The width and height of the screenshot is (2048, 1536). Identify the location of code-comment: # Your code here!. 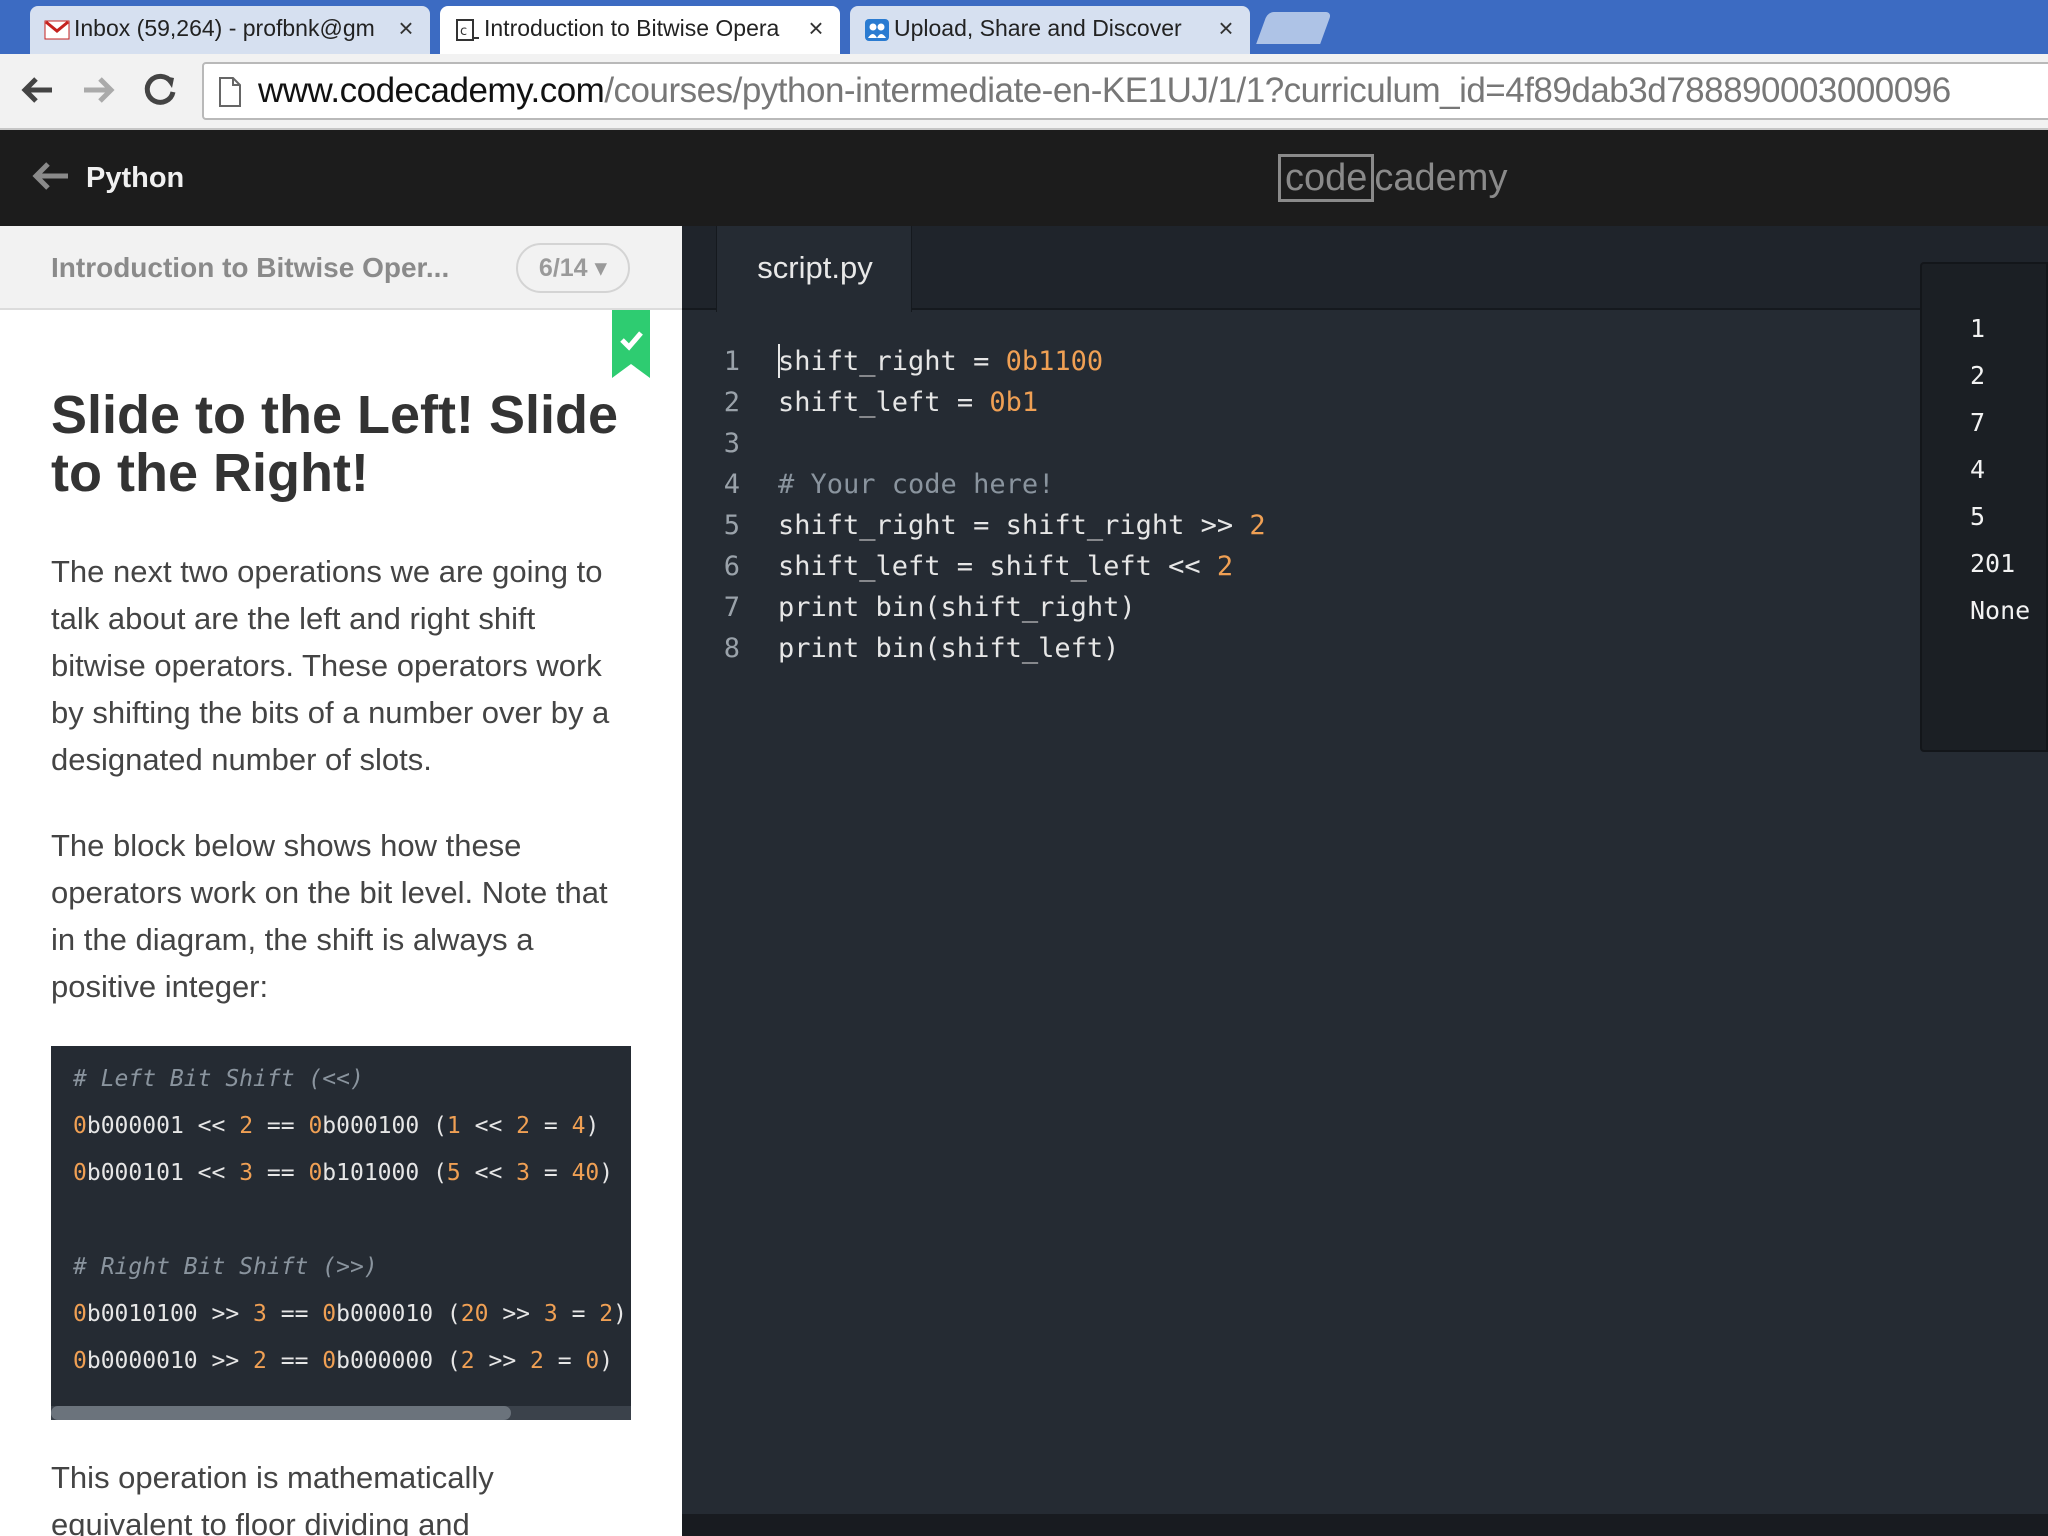
(916, 484).